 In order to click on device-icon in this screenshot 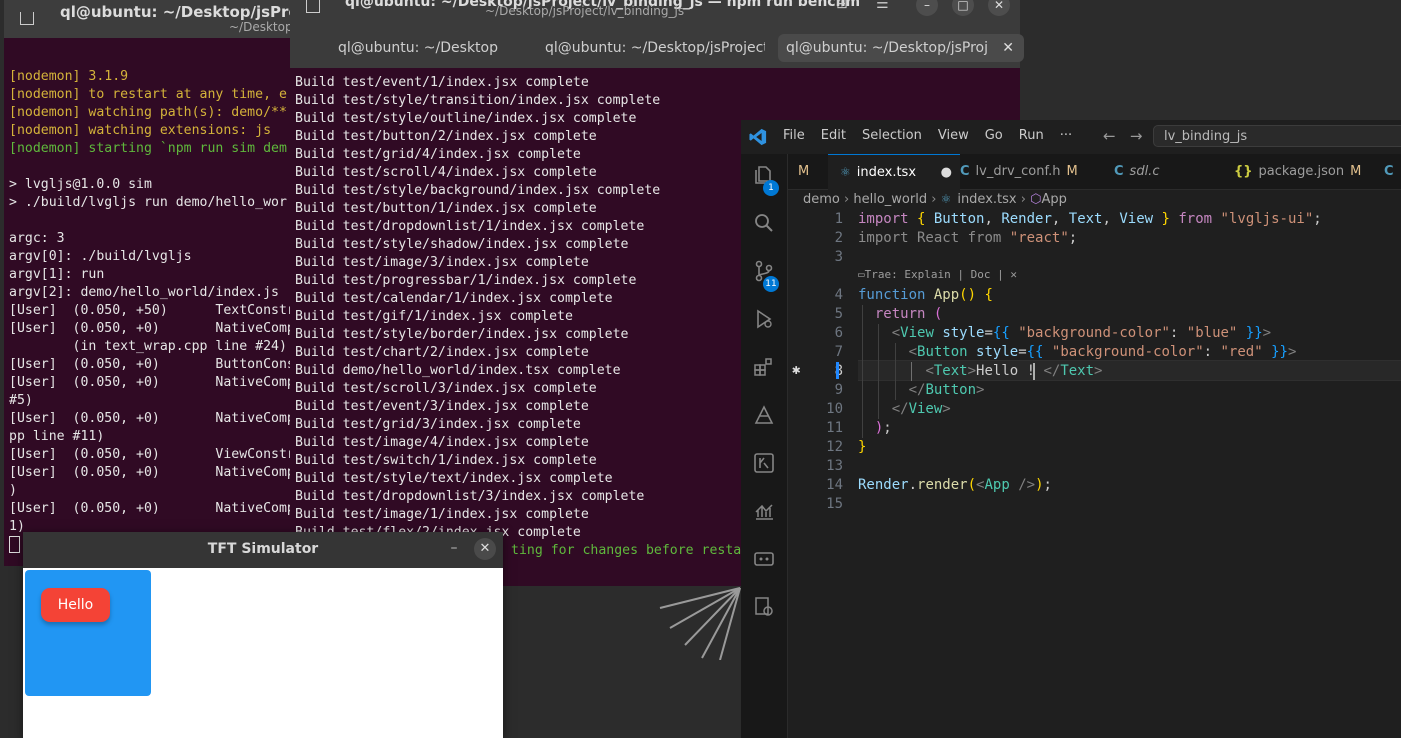, I will do `click(764, 561)`.